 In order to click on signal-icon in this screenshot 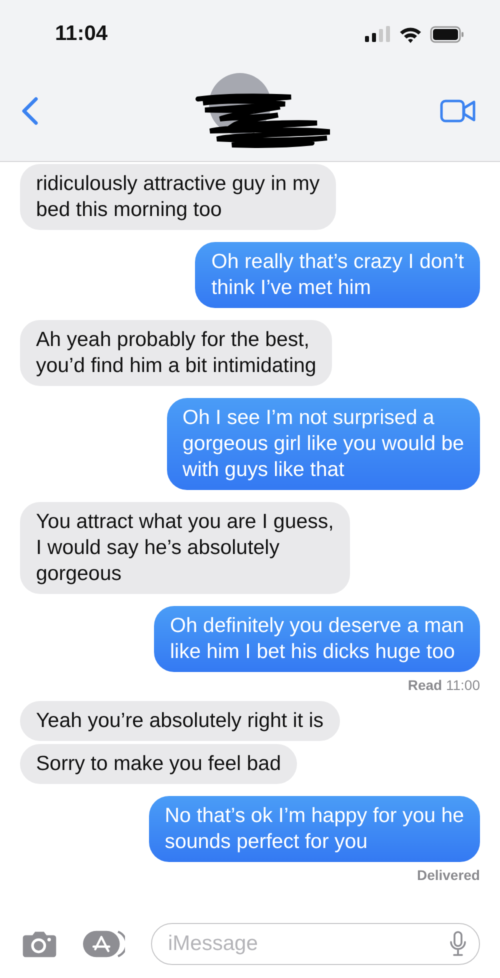, I will do `click(378, 34)`.